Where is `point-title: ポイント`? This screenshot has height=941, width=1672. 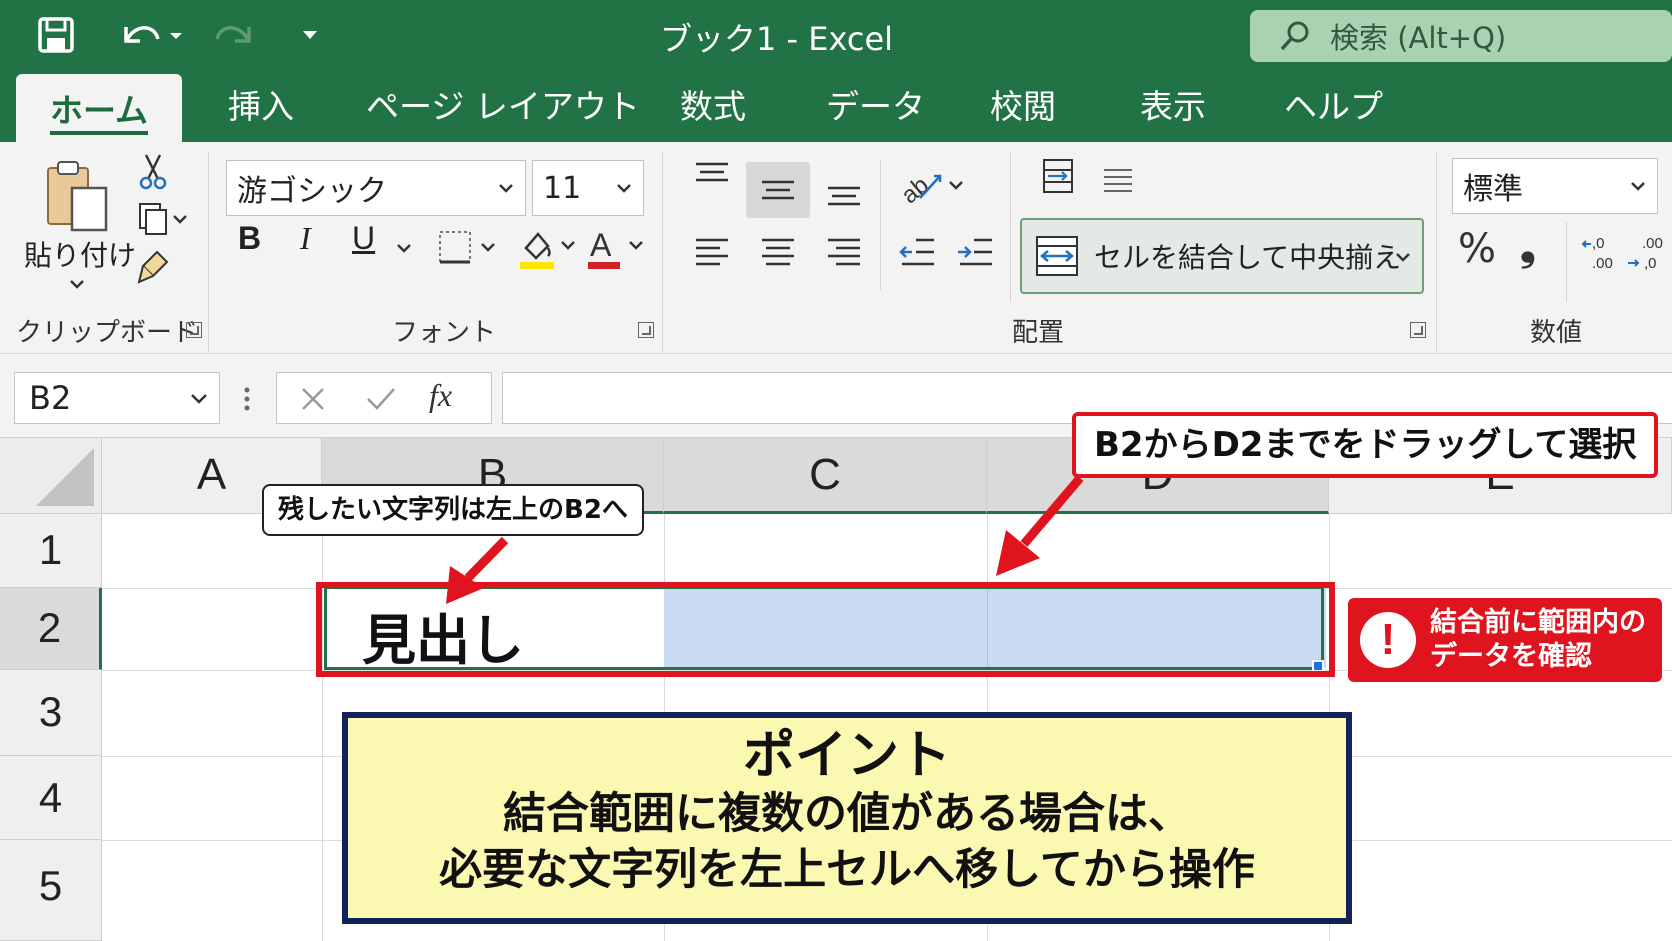
point-title: ポイント is located at coordinates (846, 756).